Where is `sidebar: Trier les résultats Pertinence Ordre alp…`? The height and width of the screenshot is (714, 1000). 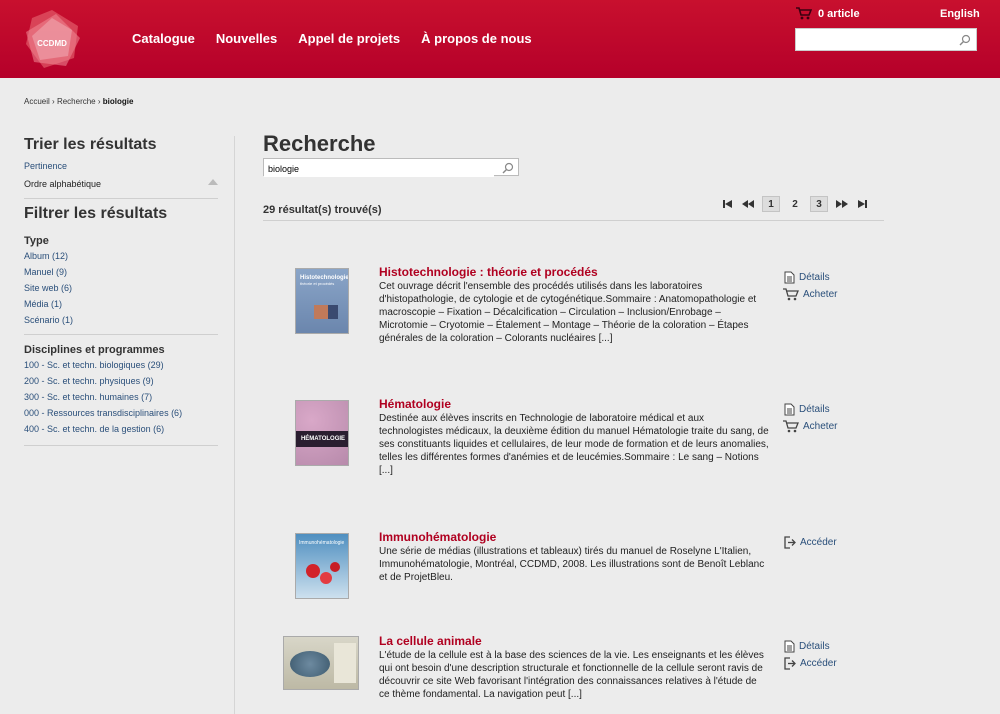
sidebar: Trier les résultats Pertinence Ordre alp… is located at coordinates (121, 291).